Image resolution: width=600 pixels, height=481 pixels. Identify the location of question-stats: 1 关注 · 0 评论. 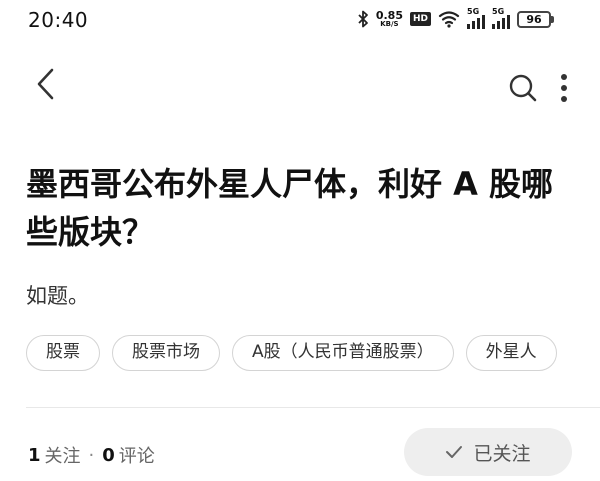
(91, 455).